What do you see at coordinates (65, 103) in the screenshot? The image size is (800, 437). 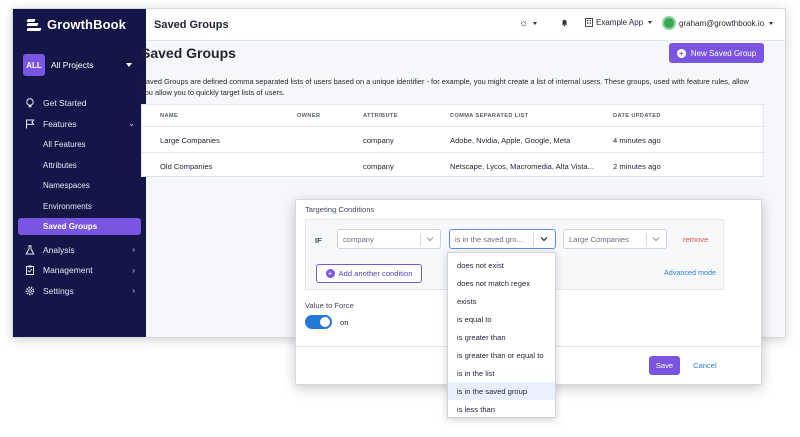 I see `sidebar-item-label: Get Started` at bounding box center [65, 103].